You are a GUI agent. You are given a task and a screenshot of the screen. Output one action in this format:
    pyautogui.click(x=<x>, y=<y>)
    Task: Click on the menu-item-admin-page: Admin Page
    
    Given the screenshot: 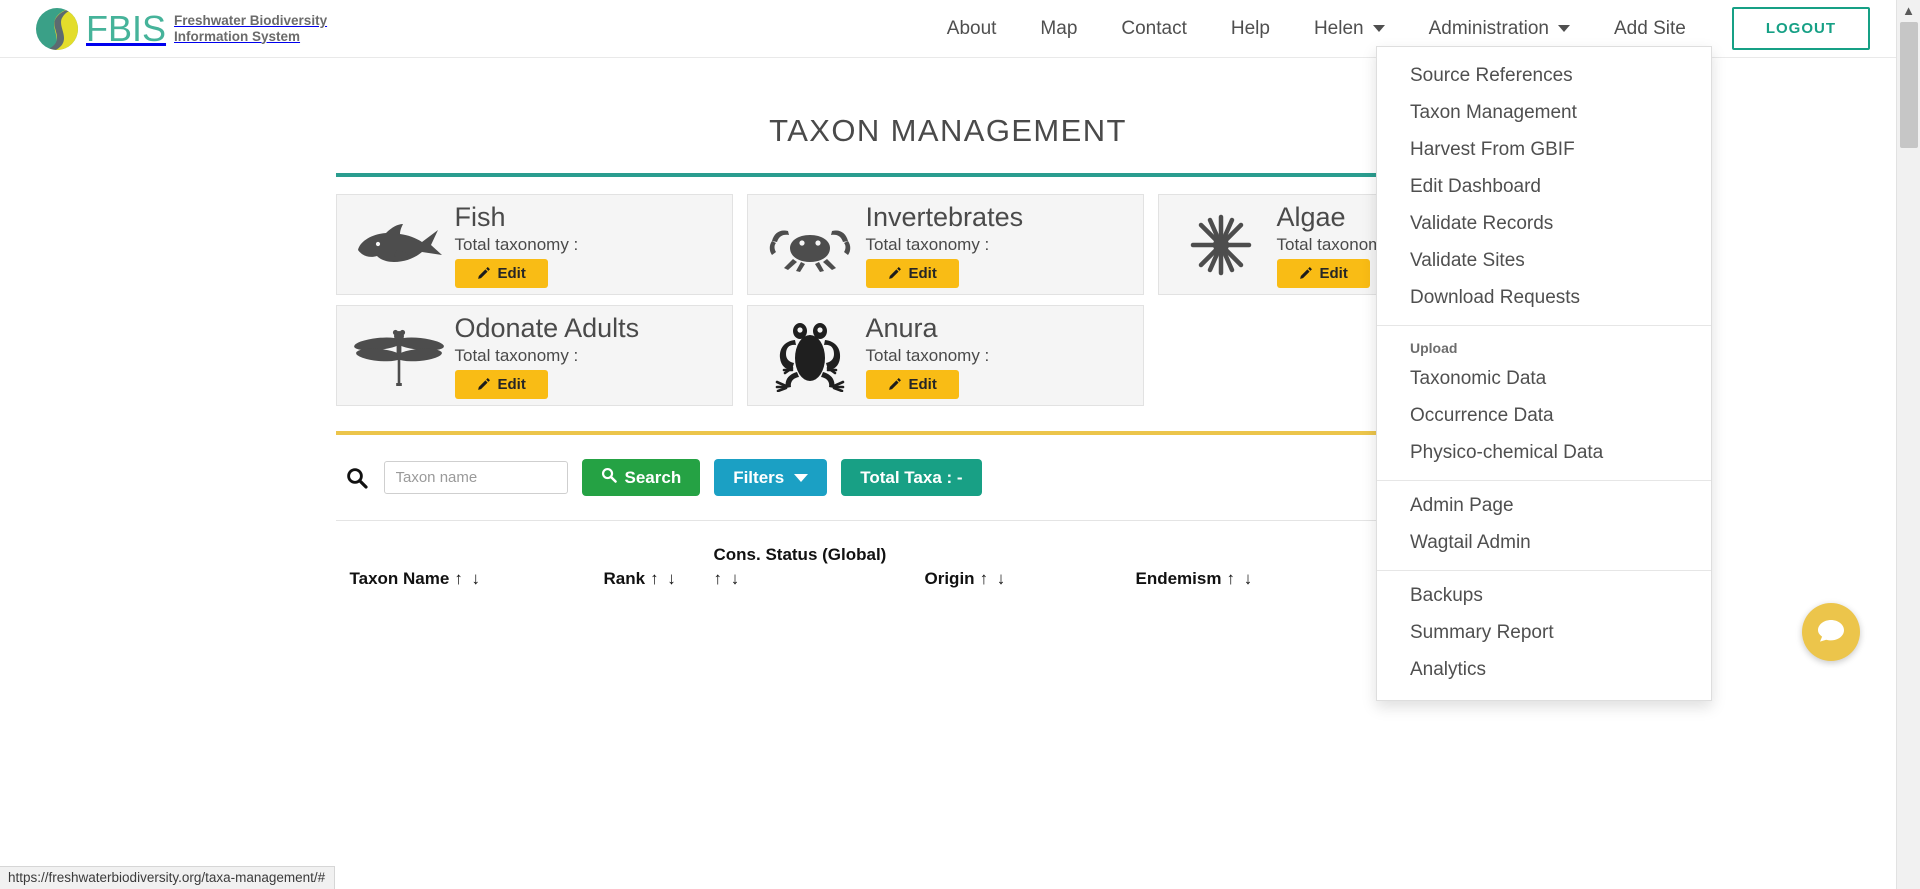 What is the action you would take?
    pyautogui.click(x=1544, y=505)
    